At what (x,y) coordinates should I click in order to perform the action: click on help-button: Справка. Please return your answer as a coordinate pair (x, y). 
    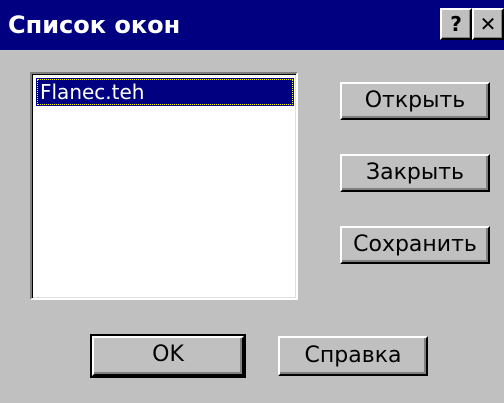
    Looking at the image, I should click on (353, 356).